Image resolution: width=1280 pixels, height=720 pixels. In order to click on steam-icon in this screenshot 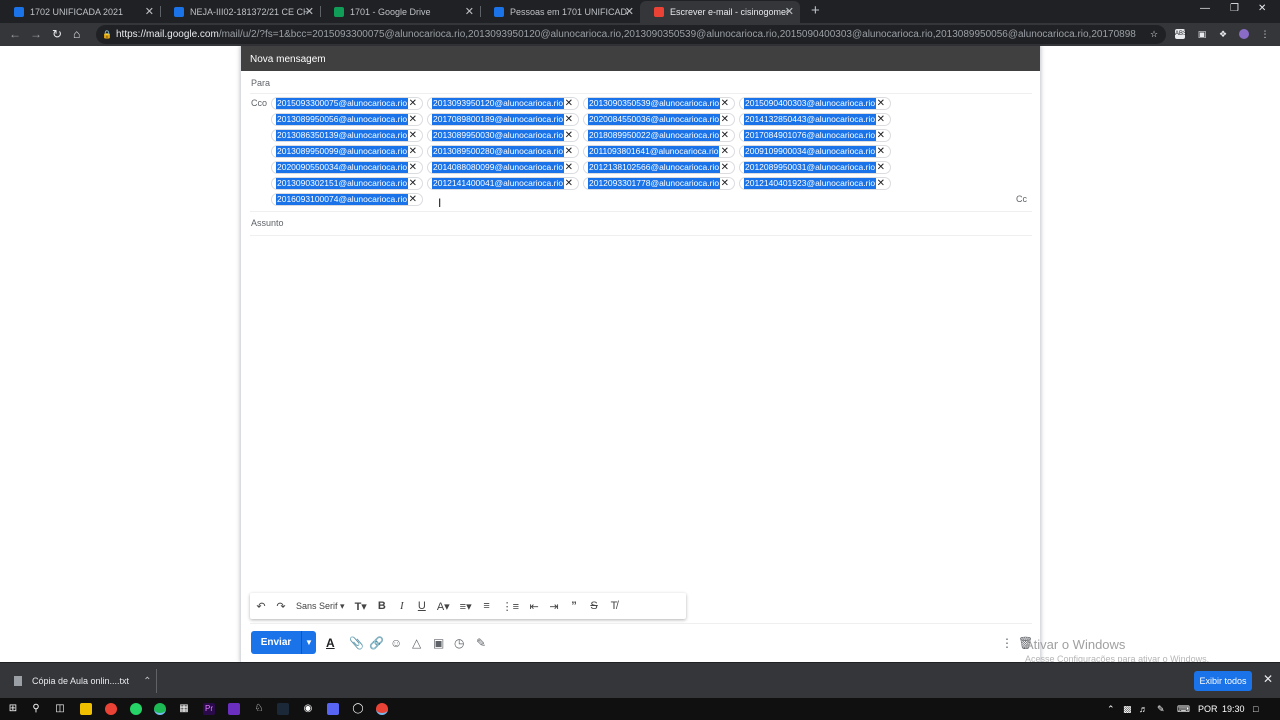, I will do `click(283, 709)`.